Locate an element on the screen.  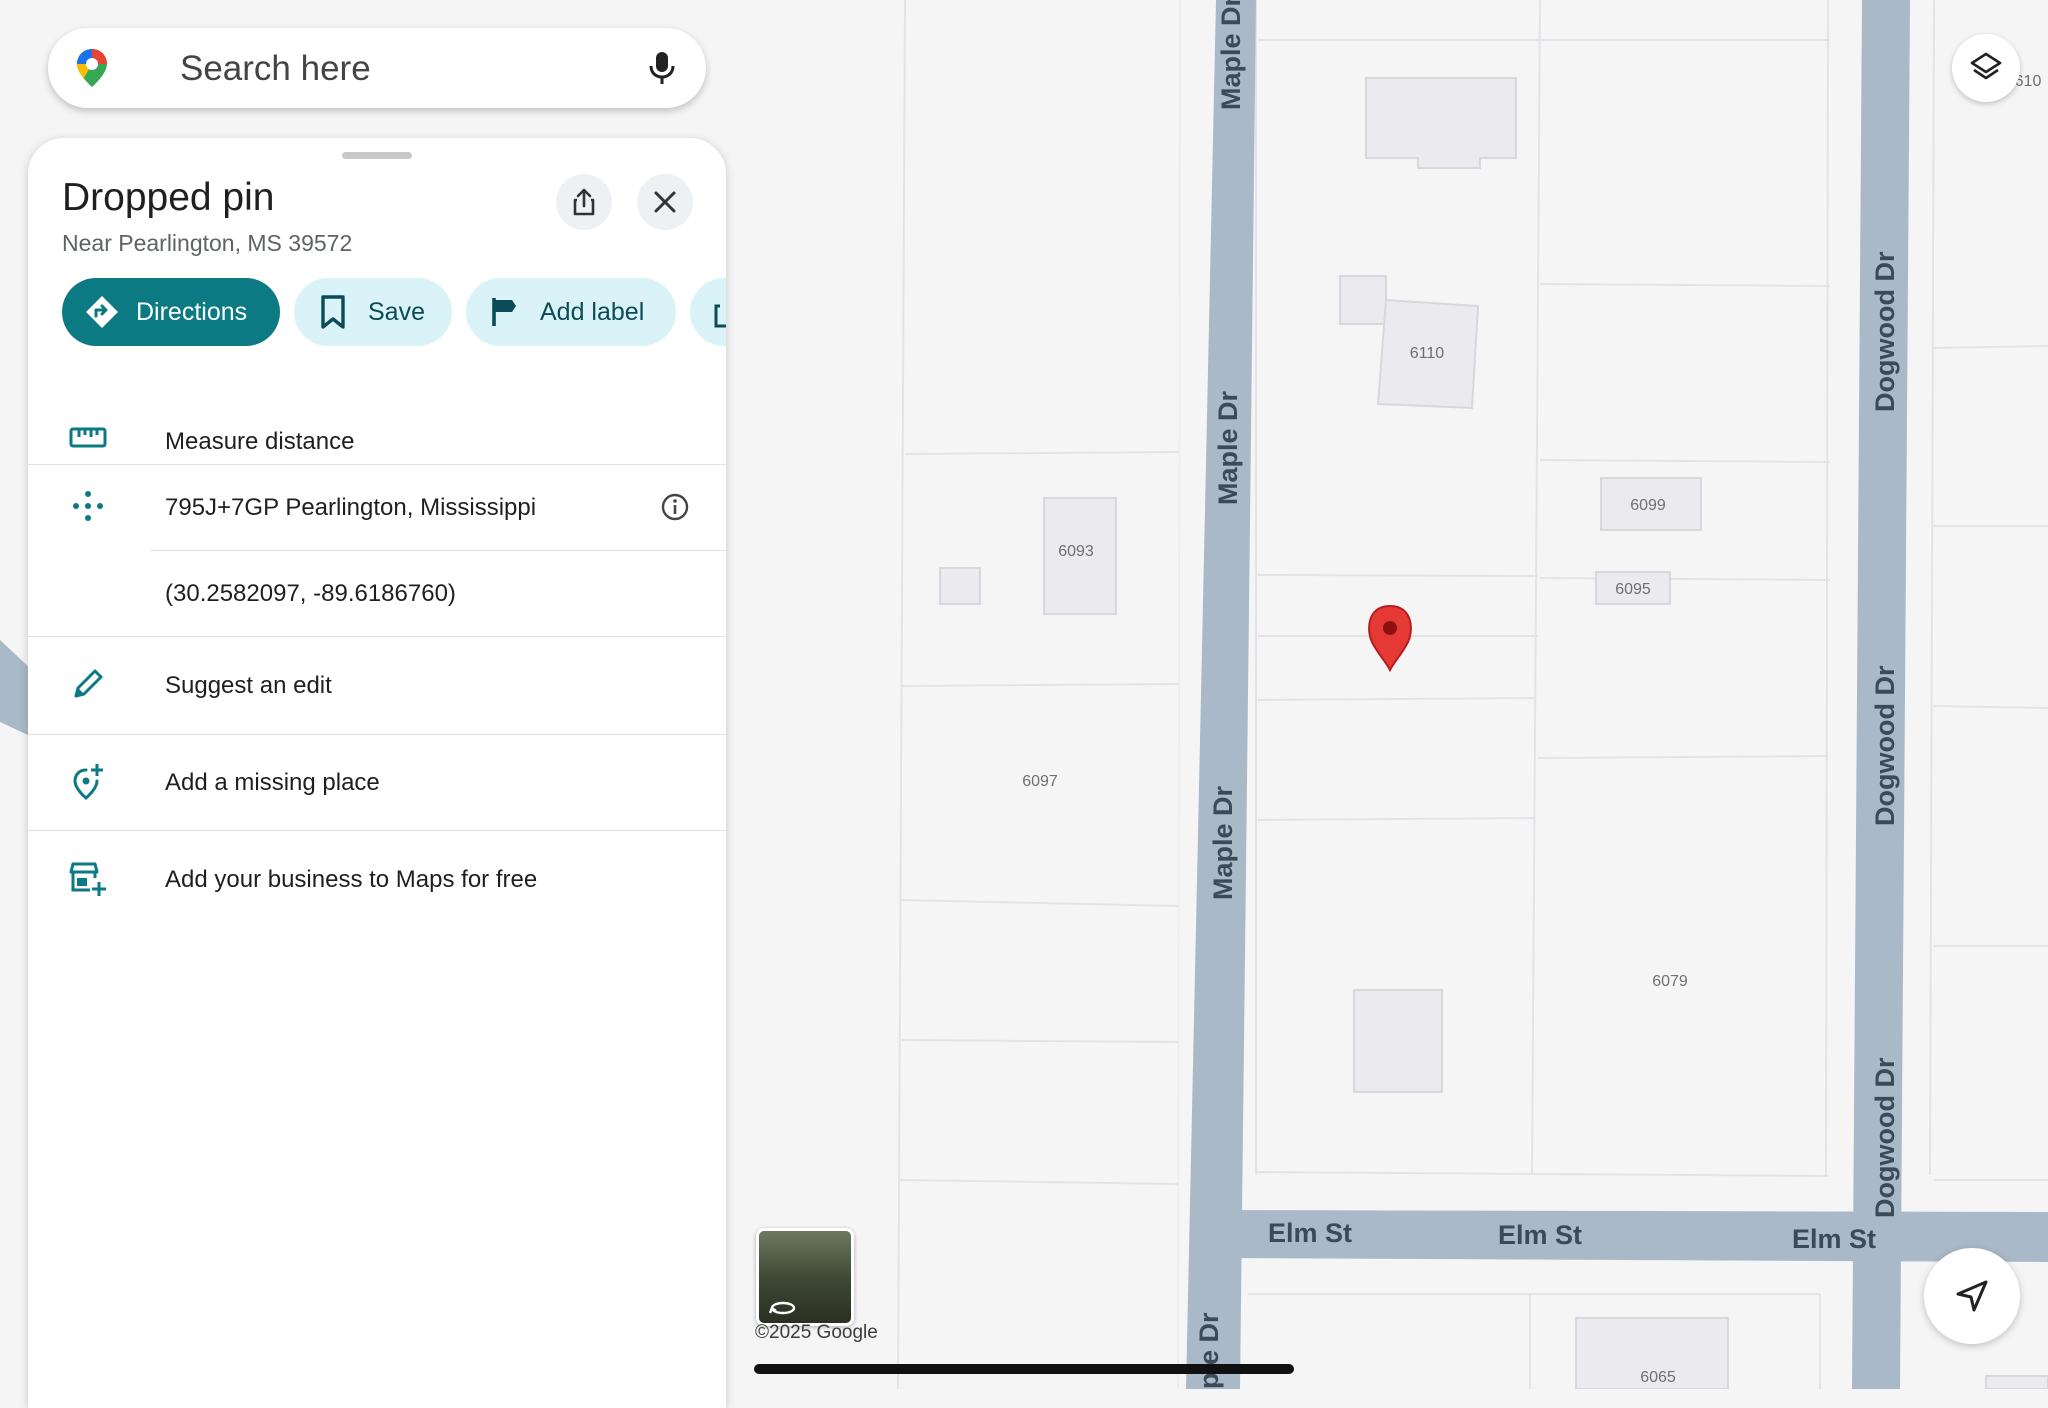
add-missing-place-row: Add a missing place is located at coordinates (377, 782).